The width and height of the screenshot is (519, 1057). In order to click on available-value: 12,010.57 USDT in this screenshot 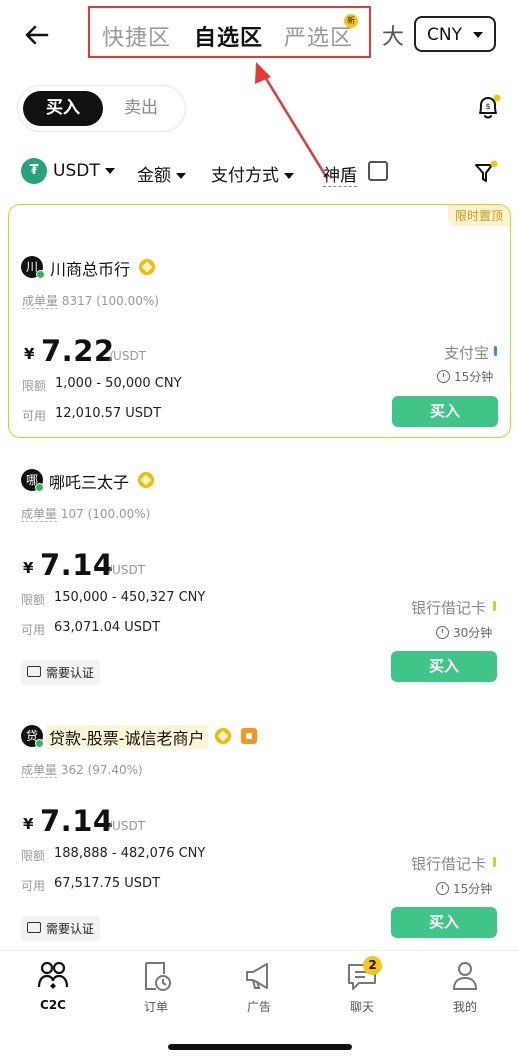, I will do `click(108, 413)`.